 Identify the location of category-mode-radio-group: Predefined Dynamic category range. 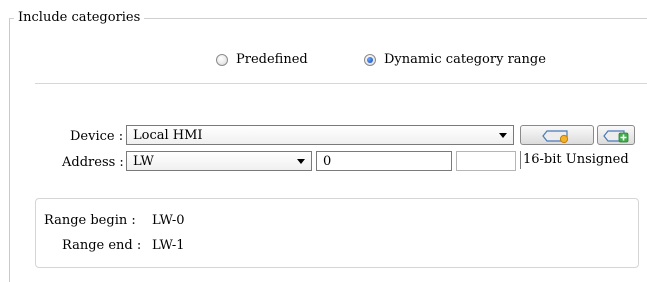
(323, 61).